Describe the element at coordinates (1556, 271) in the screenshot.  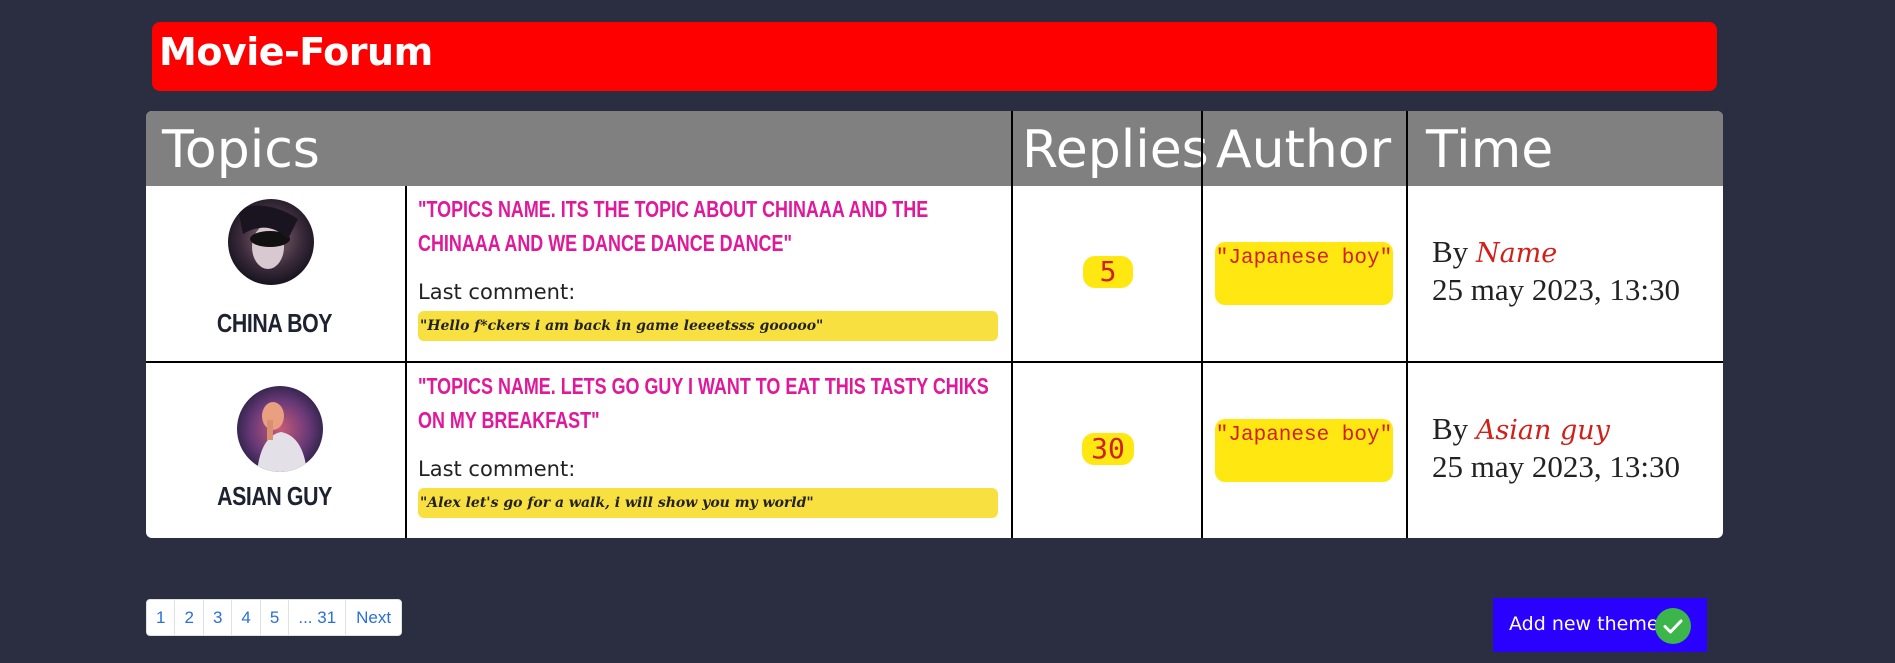
I see `time-info: By Name 25 may 2023, 13:30` at that location.